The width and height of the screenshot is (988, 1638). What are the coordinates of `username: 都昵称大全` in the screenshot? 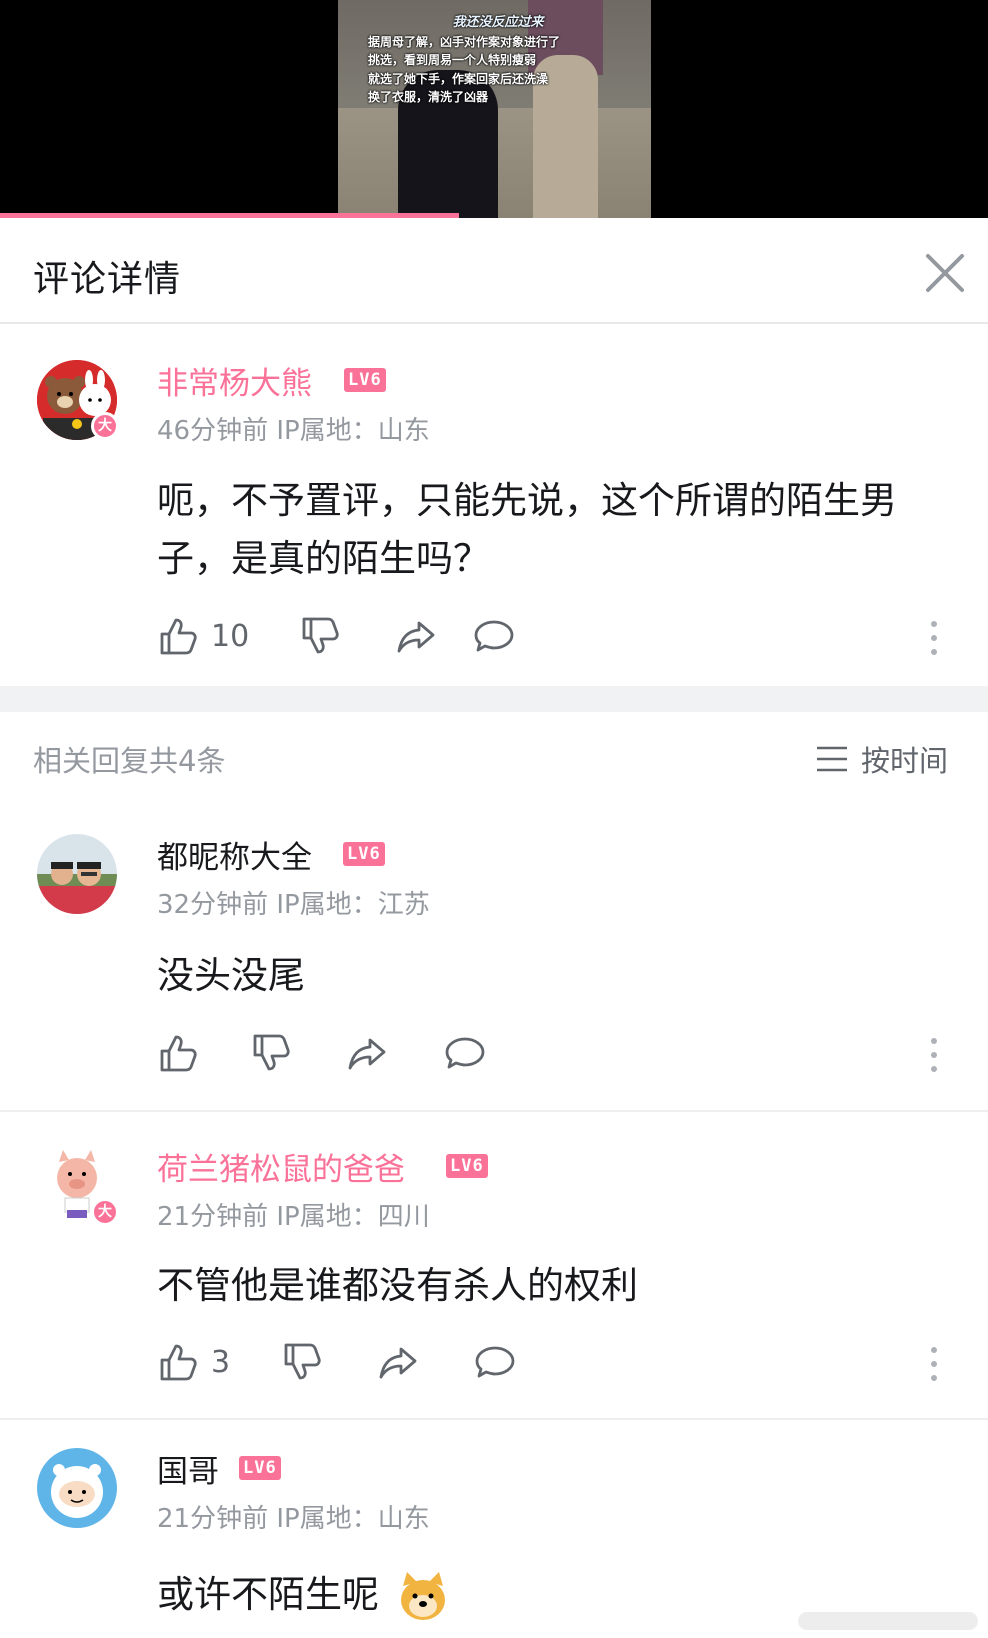 It's located at (234, 854).